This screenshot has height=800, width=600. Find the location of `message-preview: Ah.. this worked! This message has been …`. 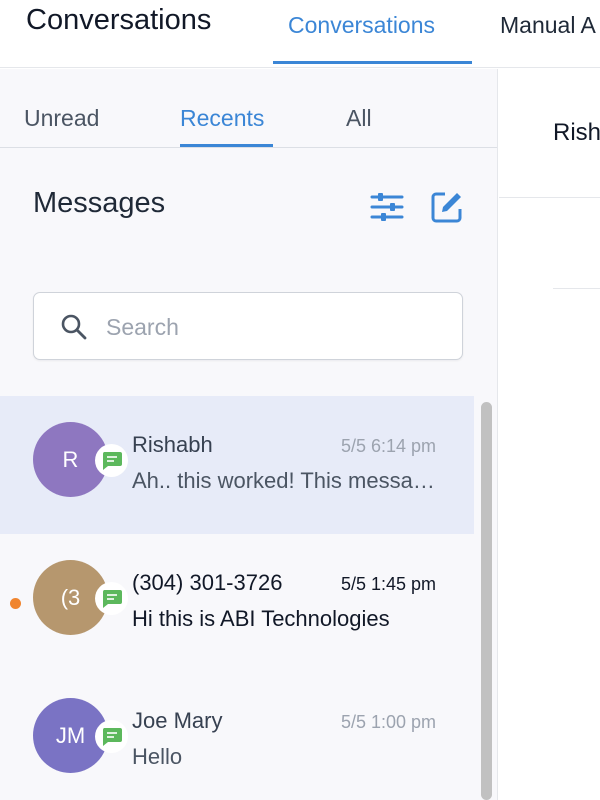

message-preview: Ah.. this worked! This message has been … is located at coordinates (288, 480).